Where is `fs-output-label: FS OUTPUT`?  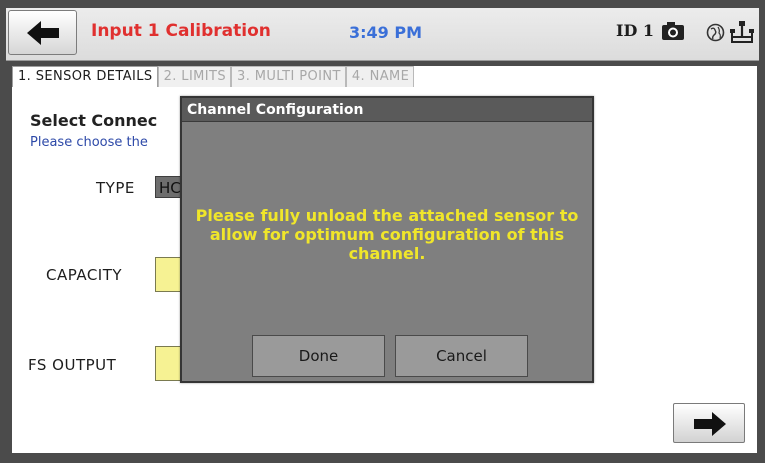
fs-output-label: FS OUTPUT is located at coordinates (72, 365).